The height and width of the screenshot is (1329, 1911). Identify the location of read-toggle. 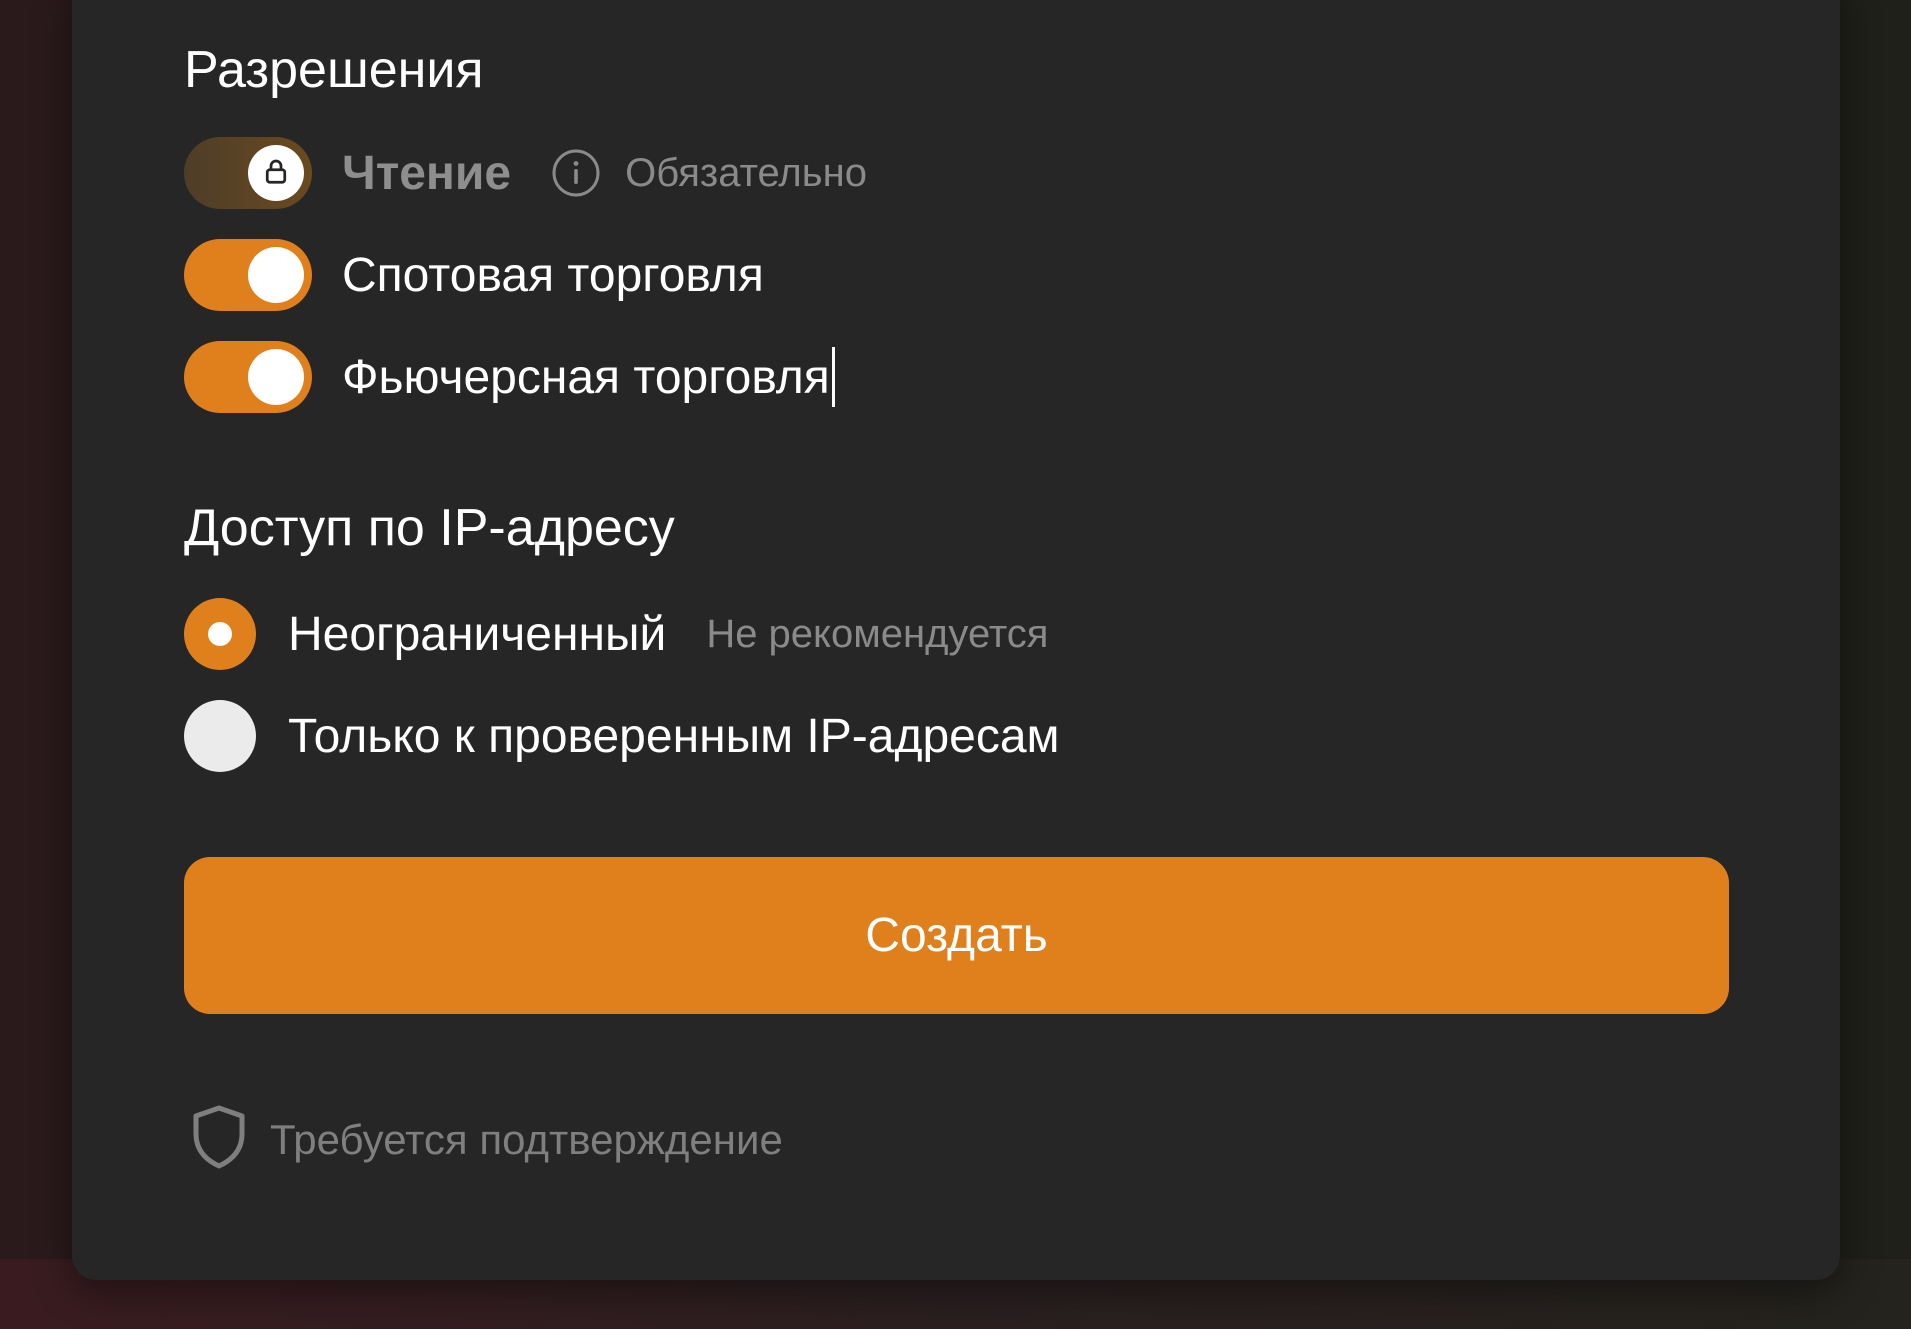
(248, 173).